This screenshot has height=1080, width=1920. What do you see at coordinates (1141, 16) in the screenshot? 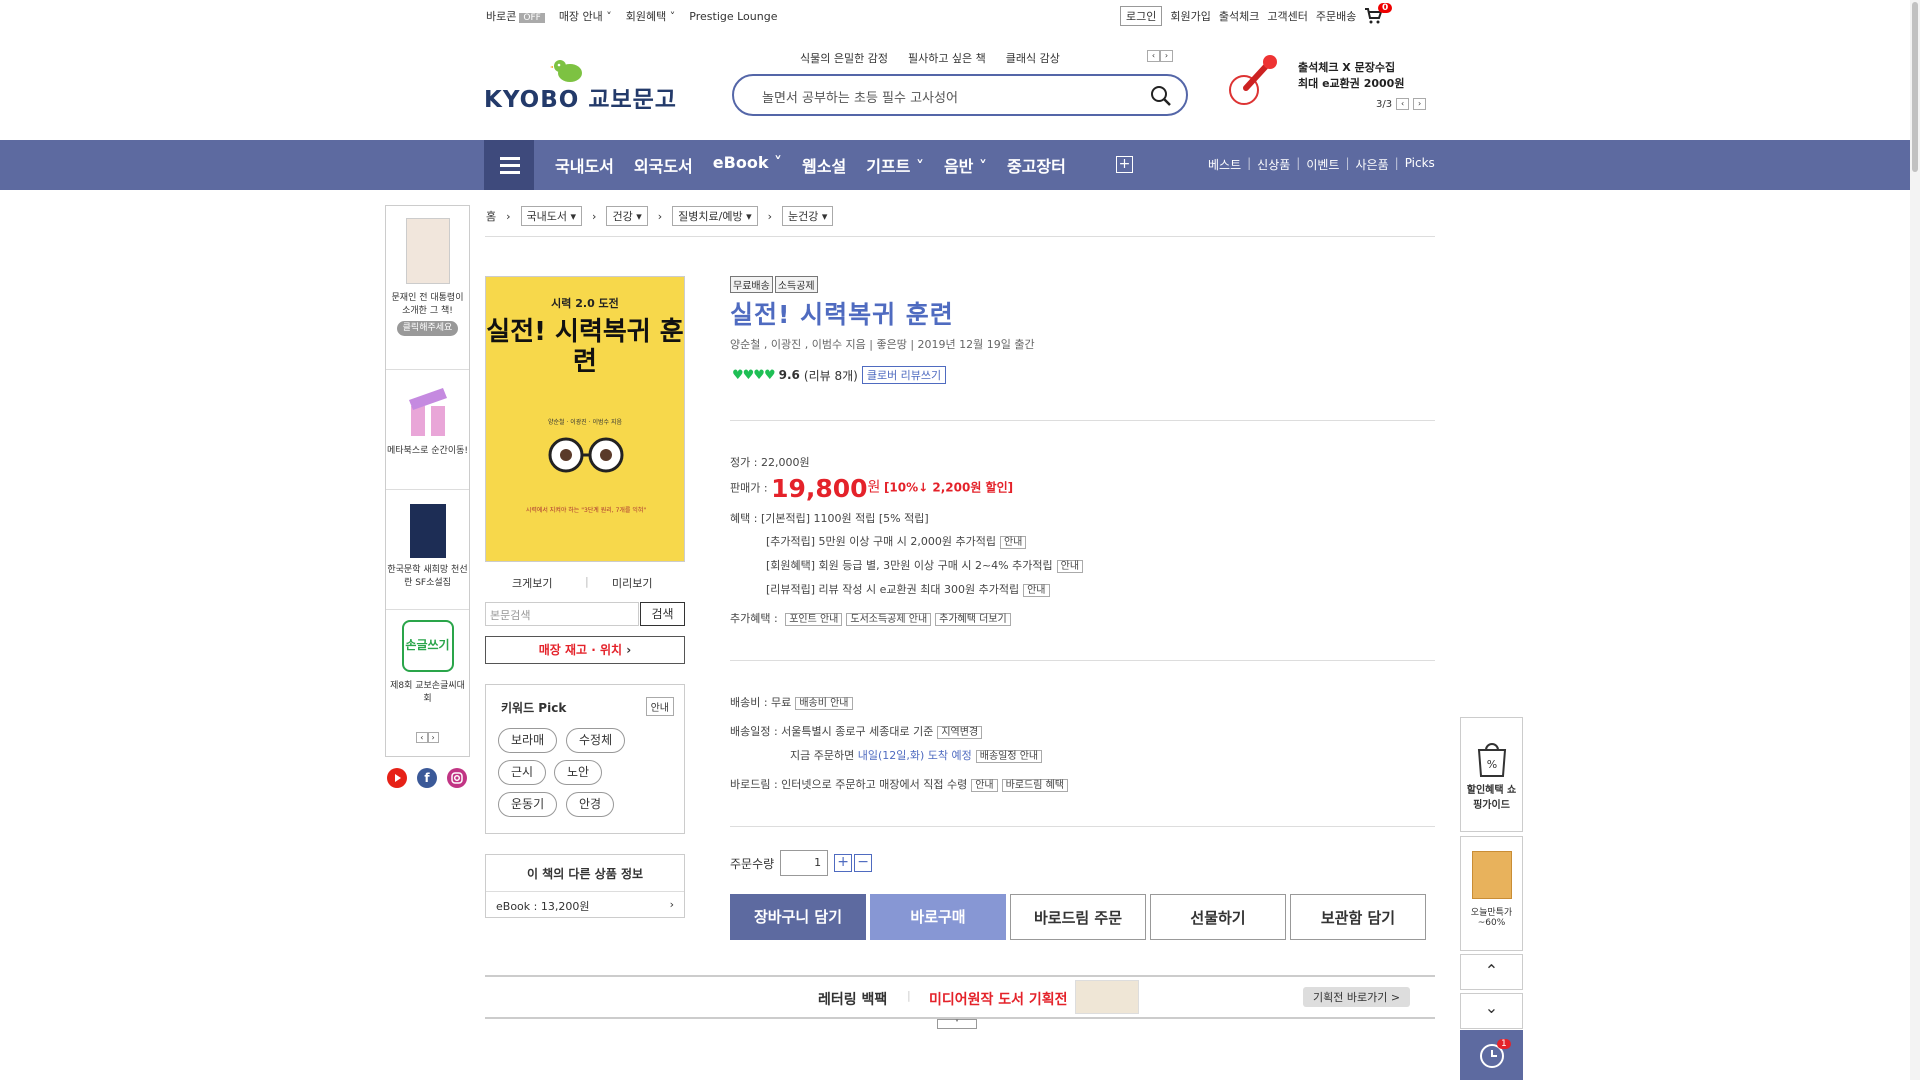
I see `login-button: 로그인` at bounding box center [1141, 16].